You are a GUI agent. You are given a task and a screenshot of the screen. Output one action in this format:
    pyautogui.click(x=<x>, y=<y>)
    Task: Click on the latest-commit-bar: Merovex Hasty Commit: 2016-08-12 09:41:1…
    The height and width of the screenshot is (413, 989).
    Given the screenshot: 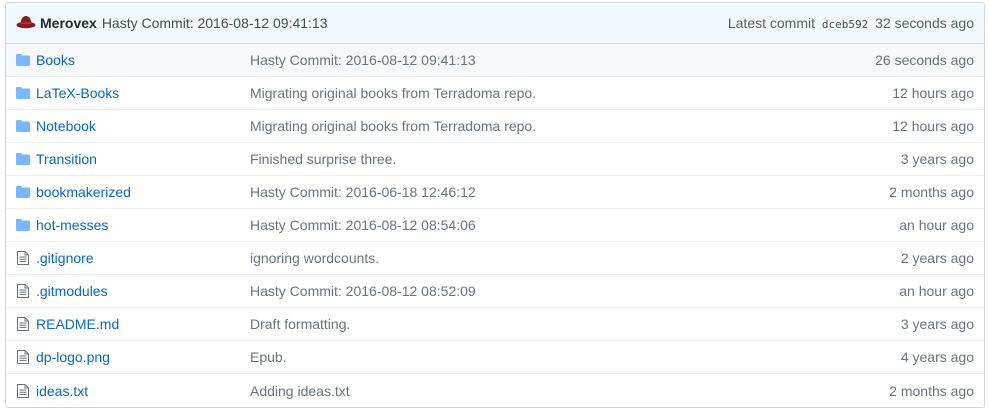 What is the action you would take?
    pyautogui.click(x=495, y=23)
    